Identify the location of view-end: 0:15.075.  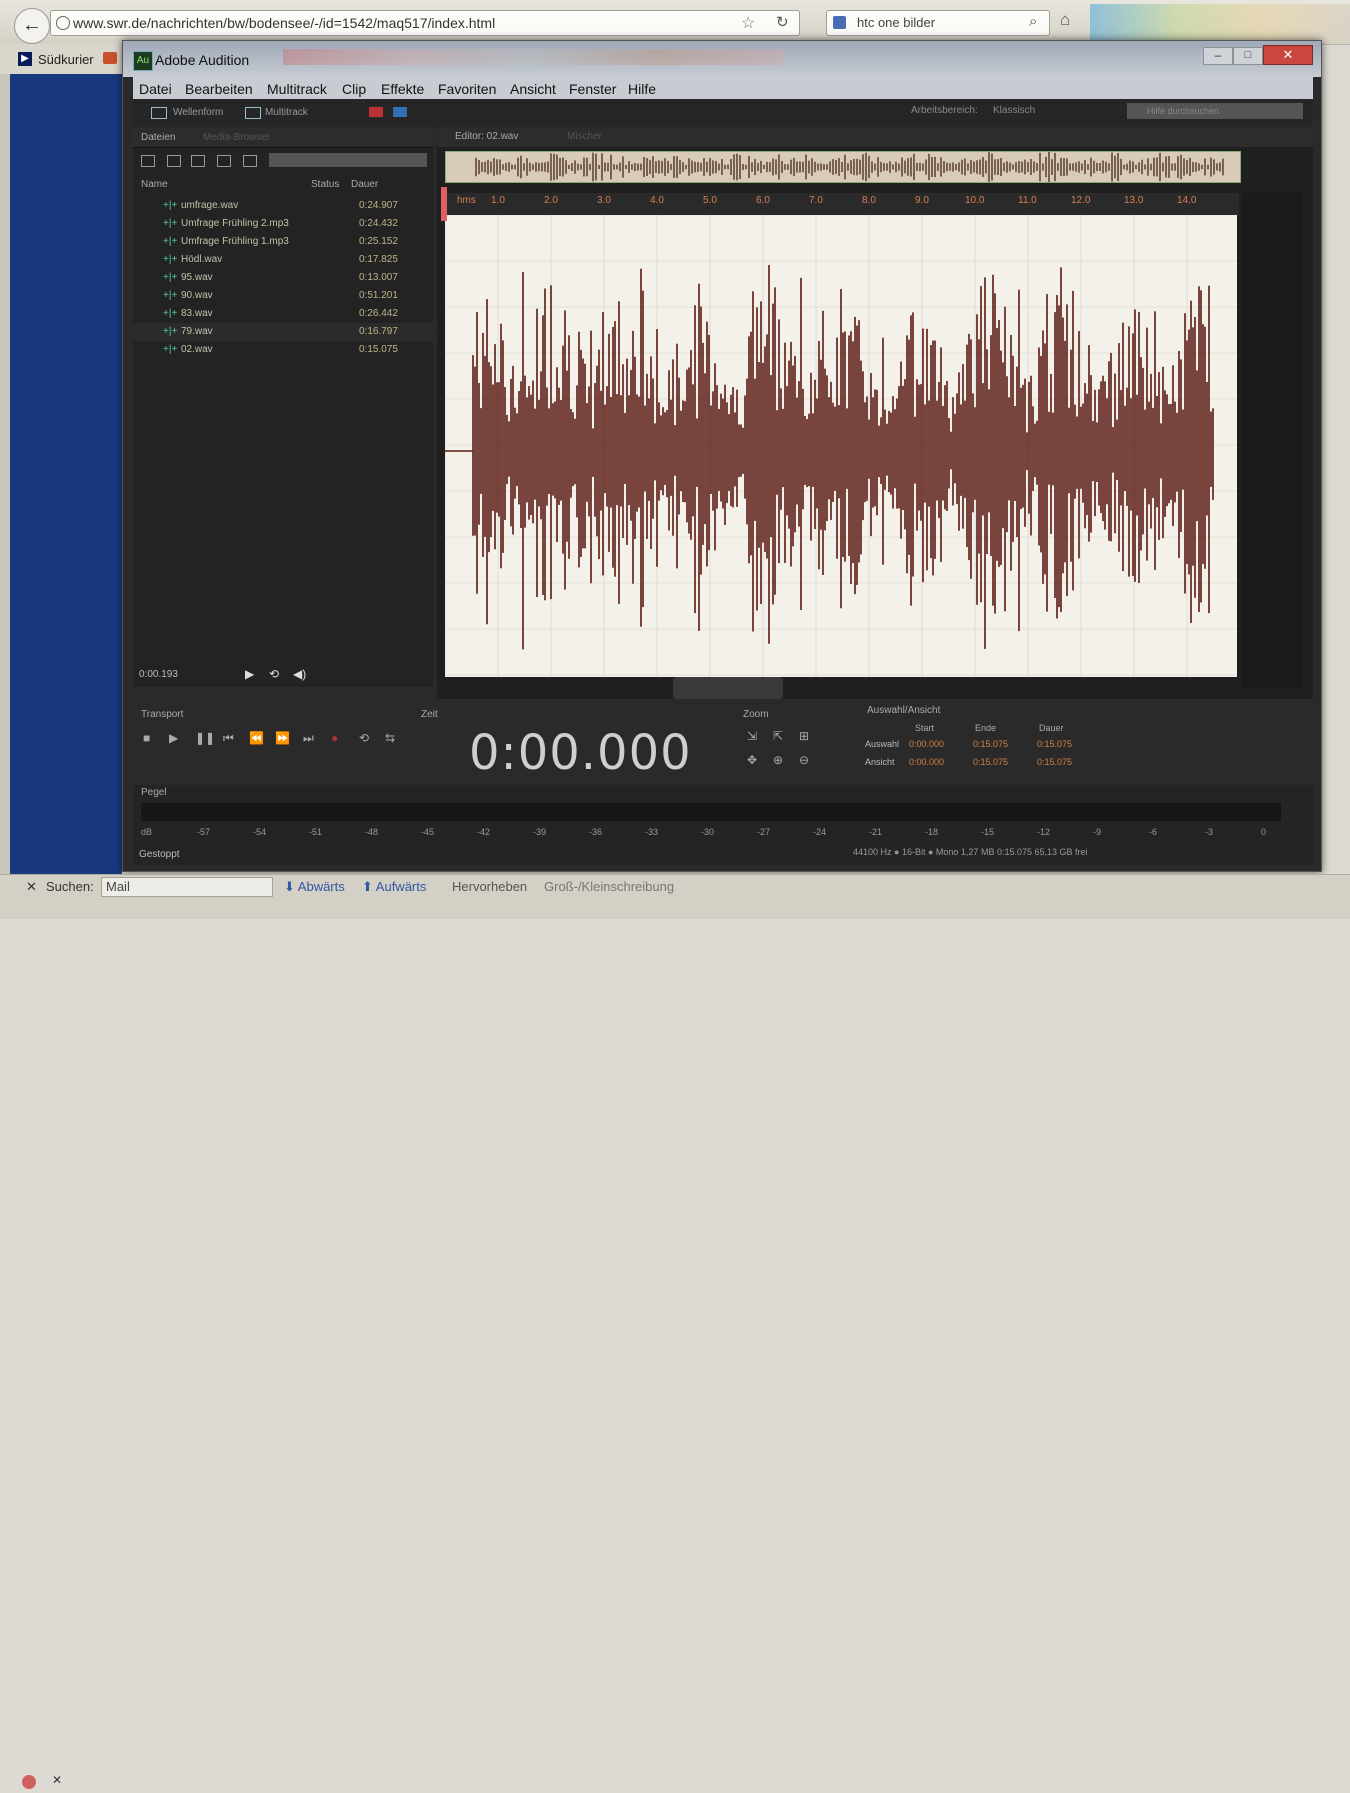
(990, 762).